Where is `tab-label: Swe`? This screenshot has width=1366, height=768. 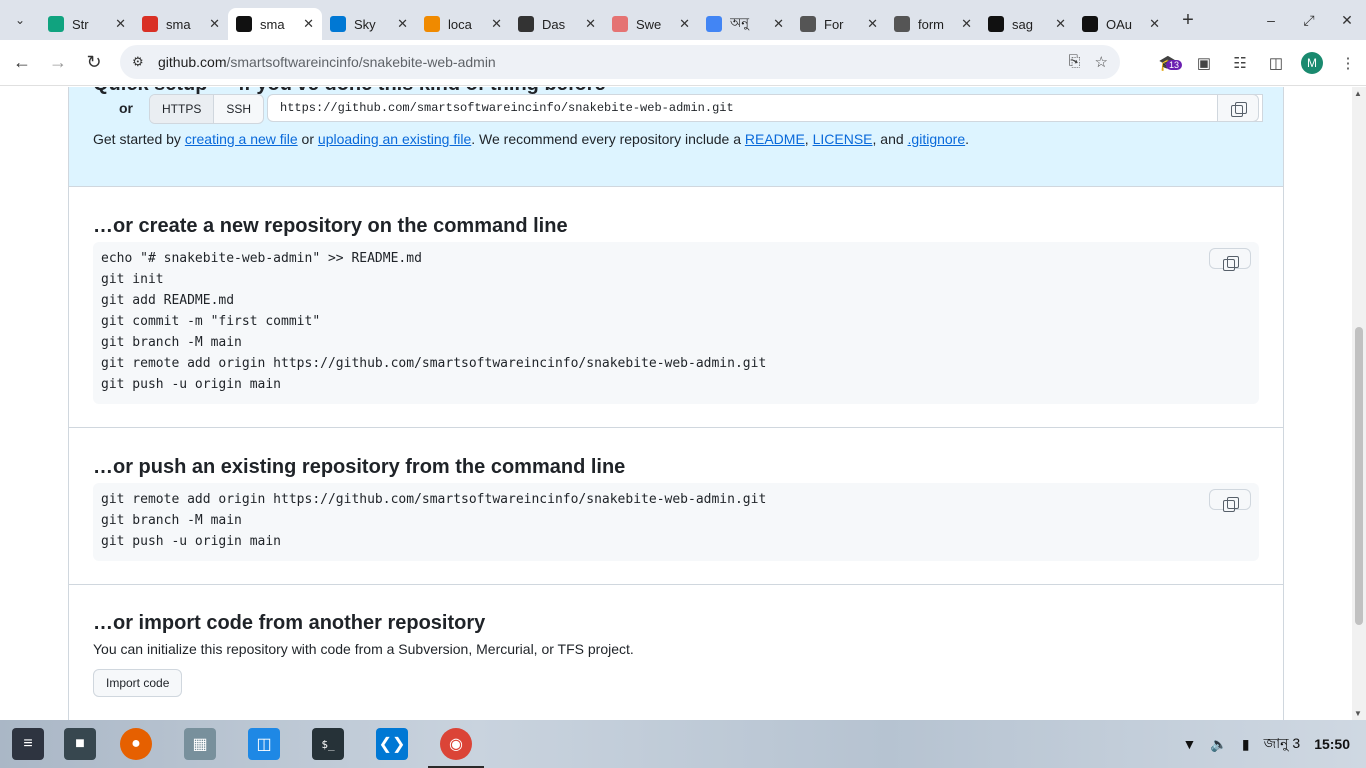
tab-label: Swe is located at coordinates (649, 24).